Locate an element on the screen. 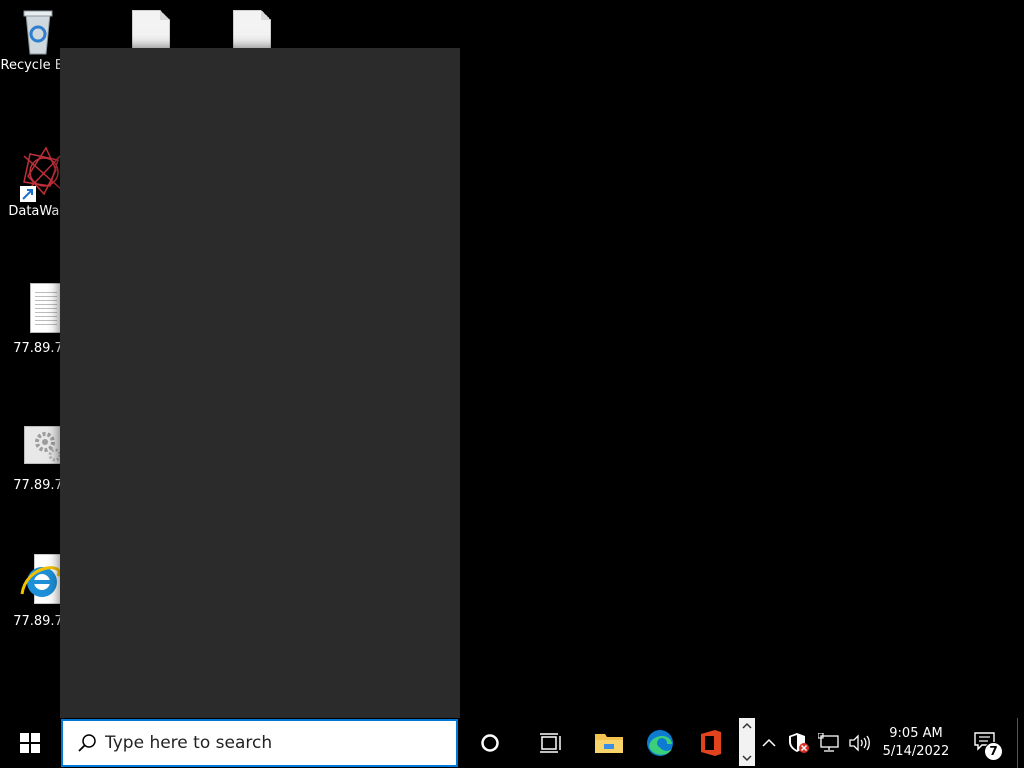  scroll-arrows-icon is located at coordinates (747, 742).